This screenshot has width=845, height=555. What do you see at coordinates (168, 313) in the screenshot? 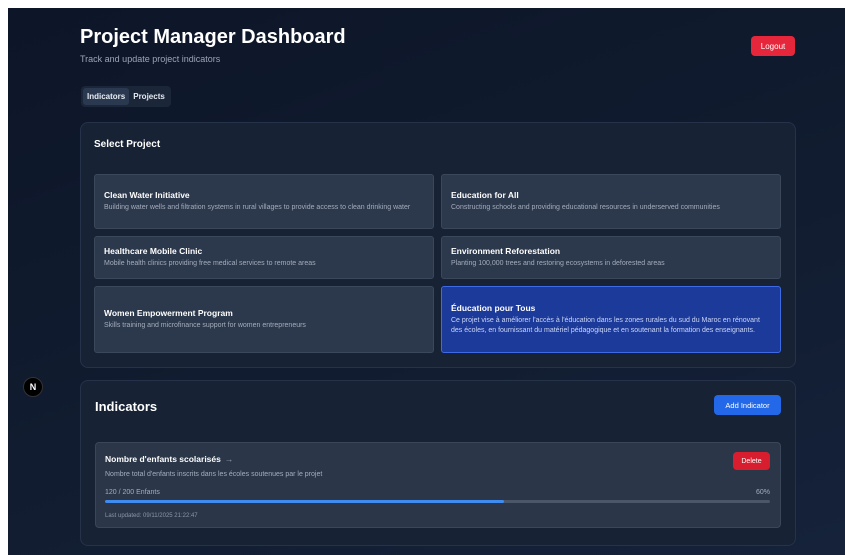
I see `project-name: Women Empowerment Program` at bounding box center [168, 313].